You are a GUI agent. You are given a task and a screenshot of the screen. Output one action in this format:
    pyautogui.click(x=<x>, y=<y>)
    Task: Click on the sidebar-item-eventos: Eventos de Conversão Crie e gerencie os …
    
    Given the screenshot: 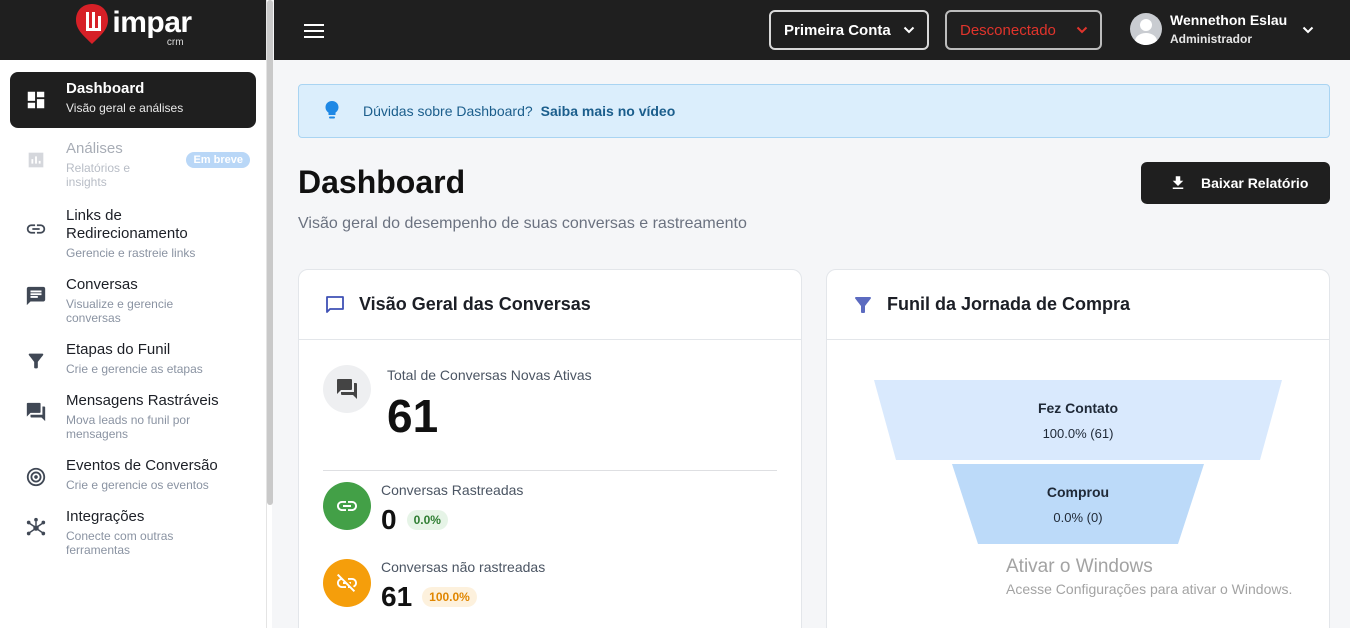 What is the action you would take?
    pyautogui.click(x=133, y=474)
    